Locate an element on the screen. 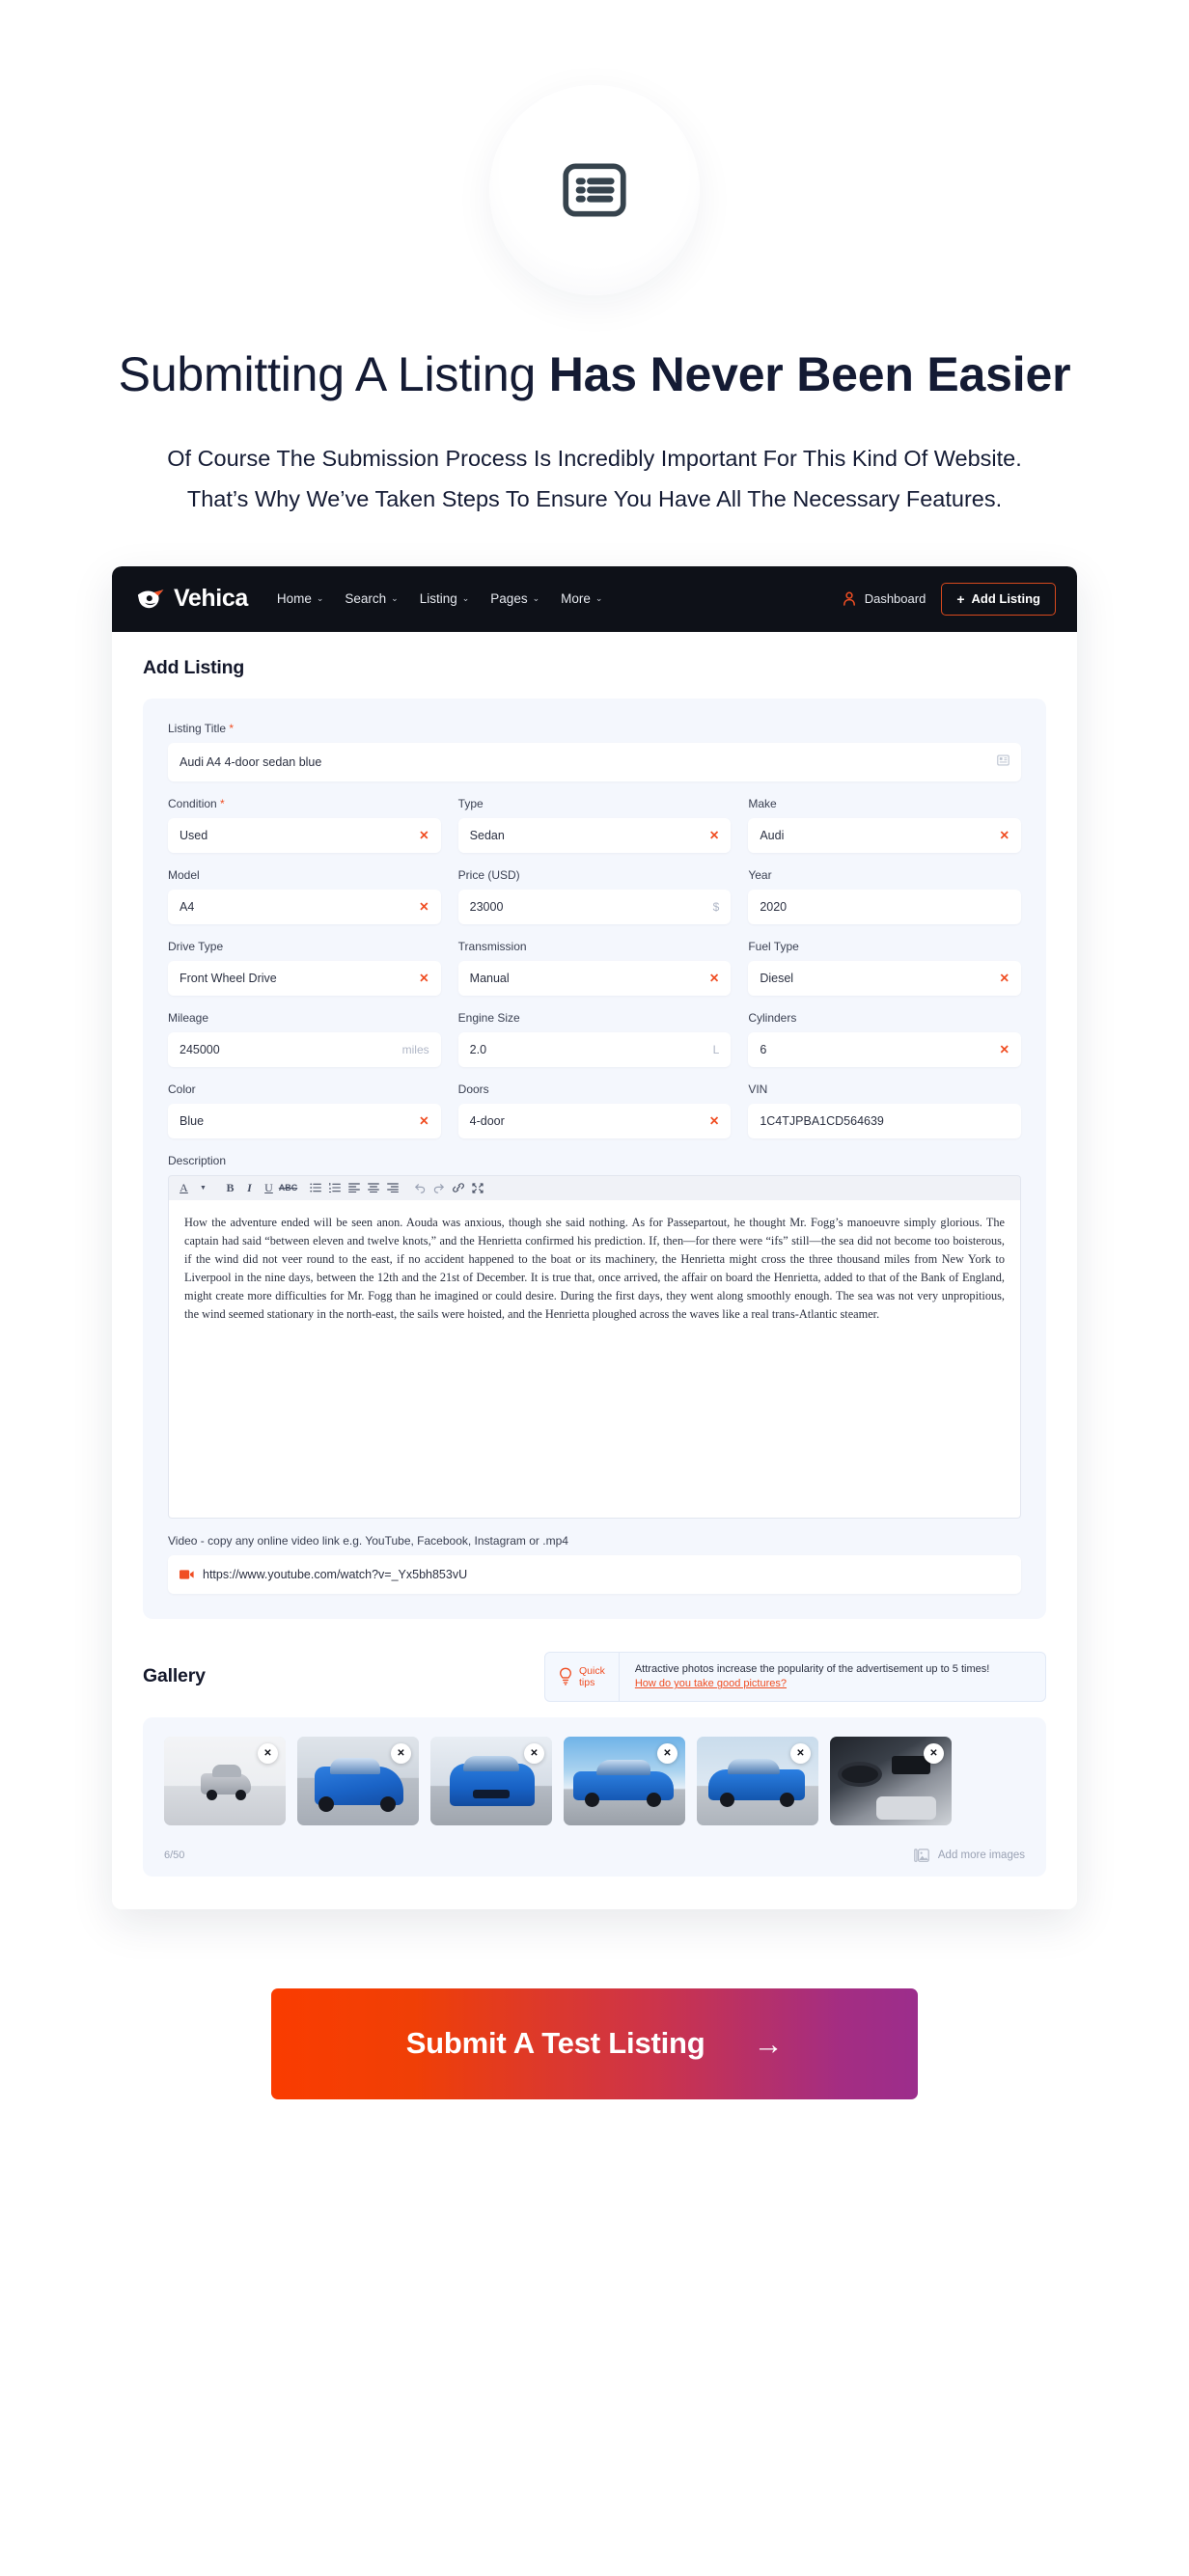 Image resolution: width=1189 pixels, height=2576 pixels. condition-input: Used ✕ is located at coordinates (304, 835).